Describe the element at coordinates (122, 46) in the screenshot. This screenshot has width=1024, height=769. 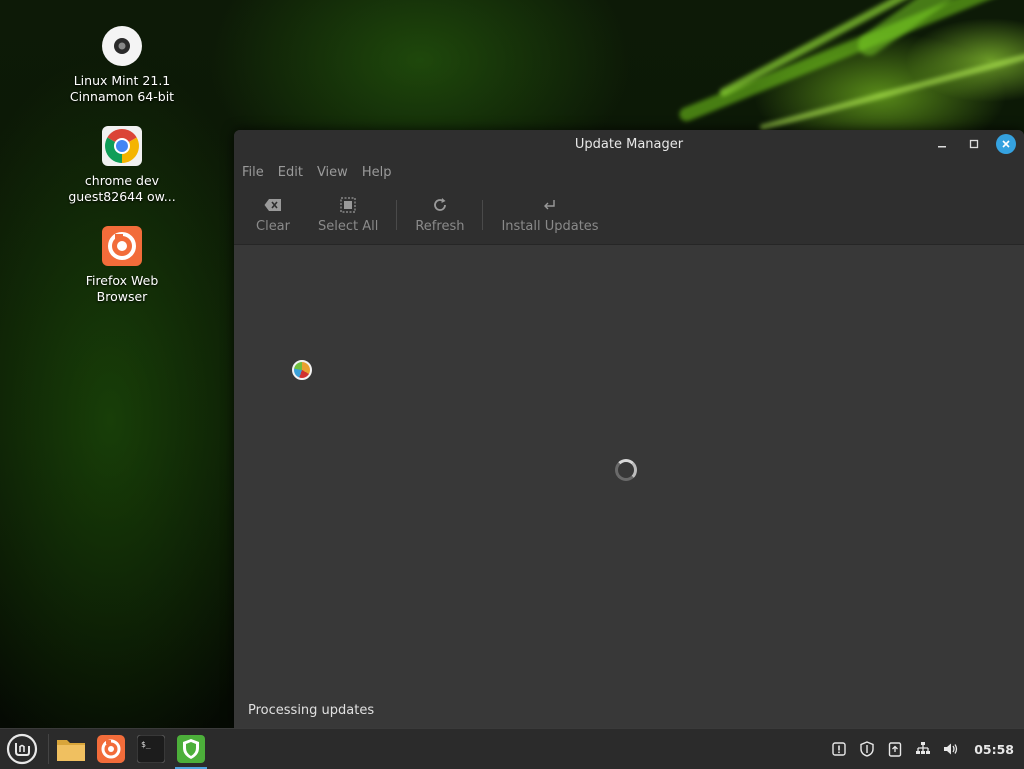
I see `disc-icon` at that location.